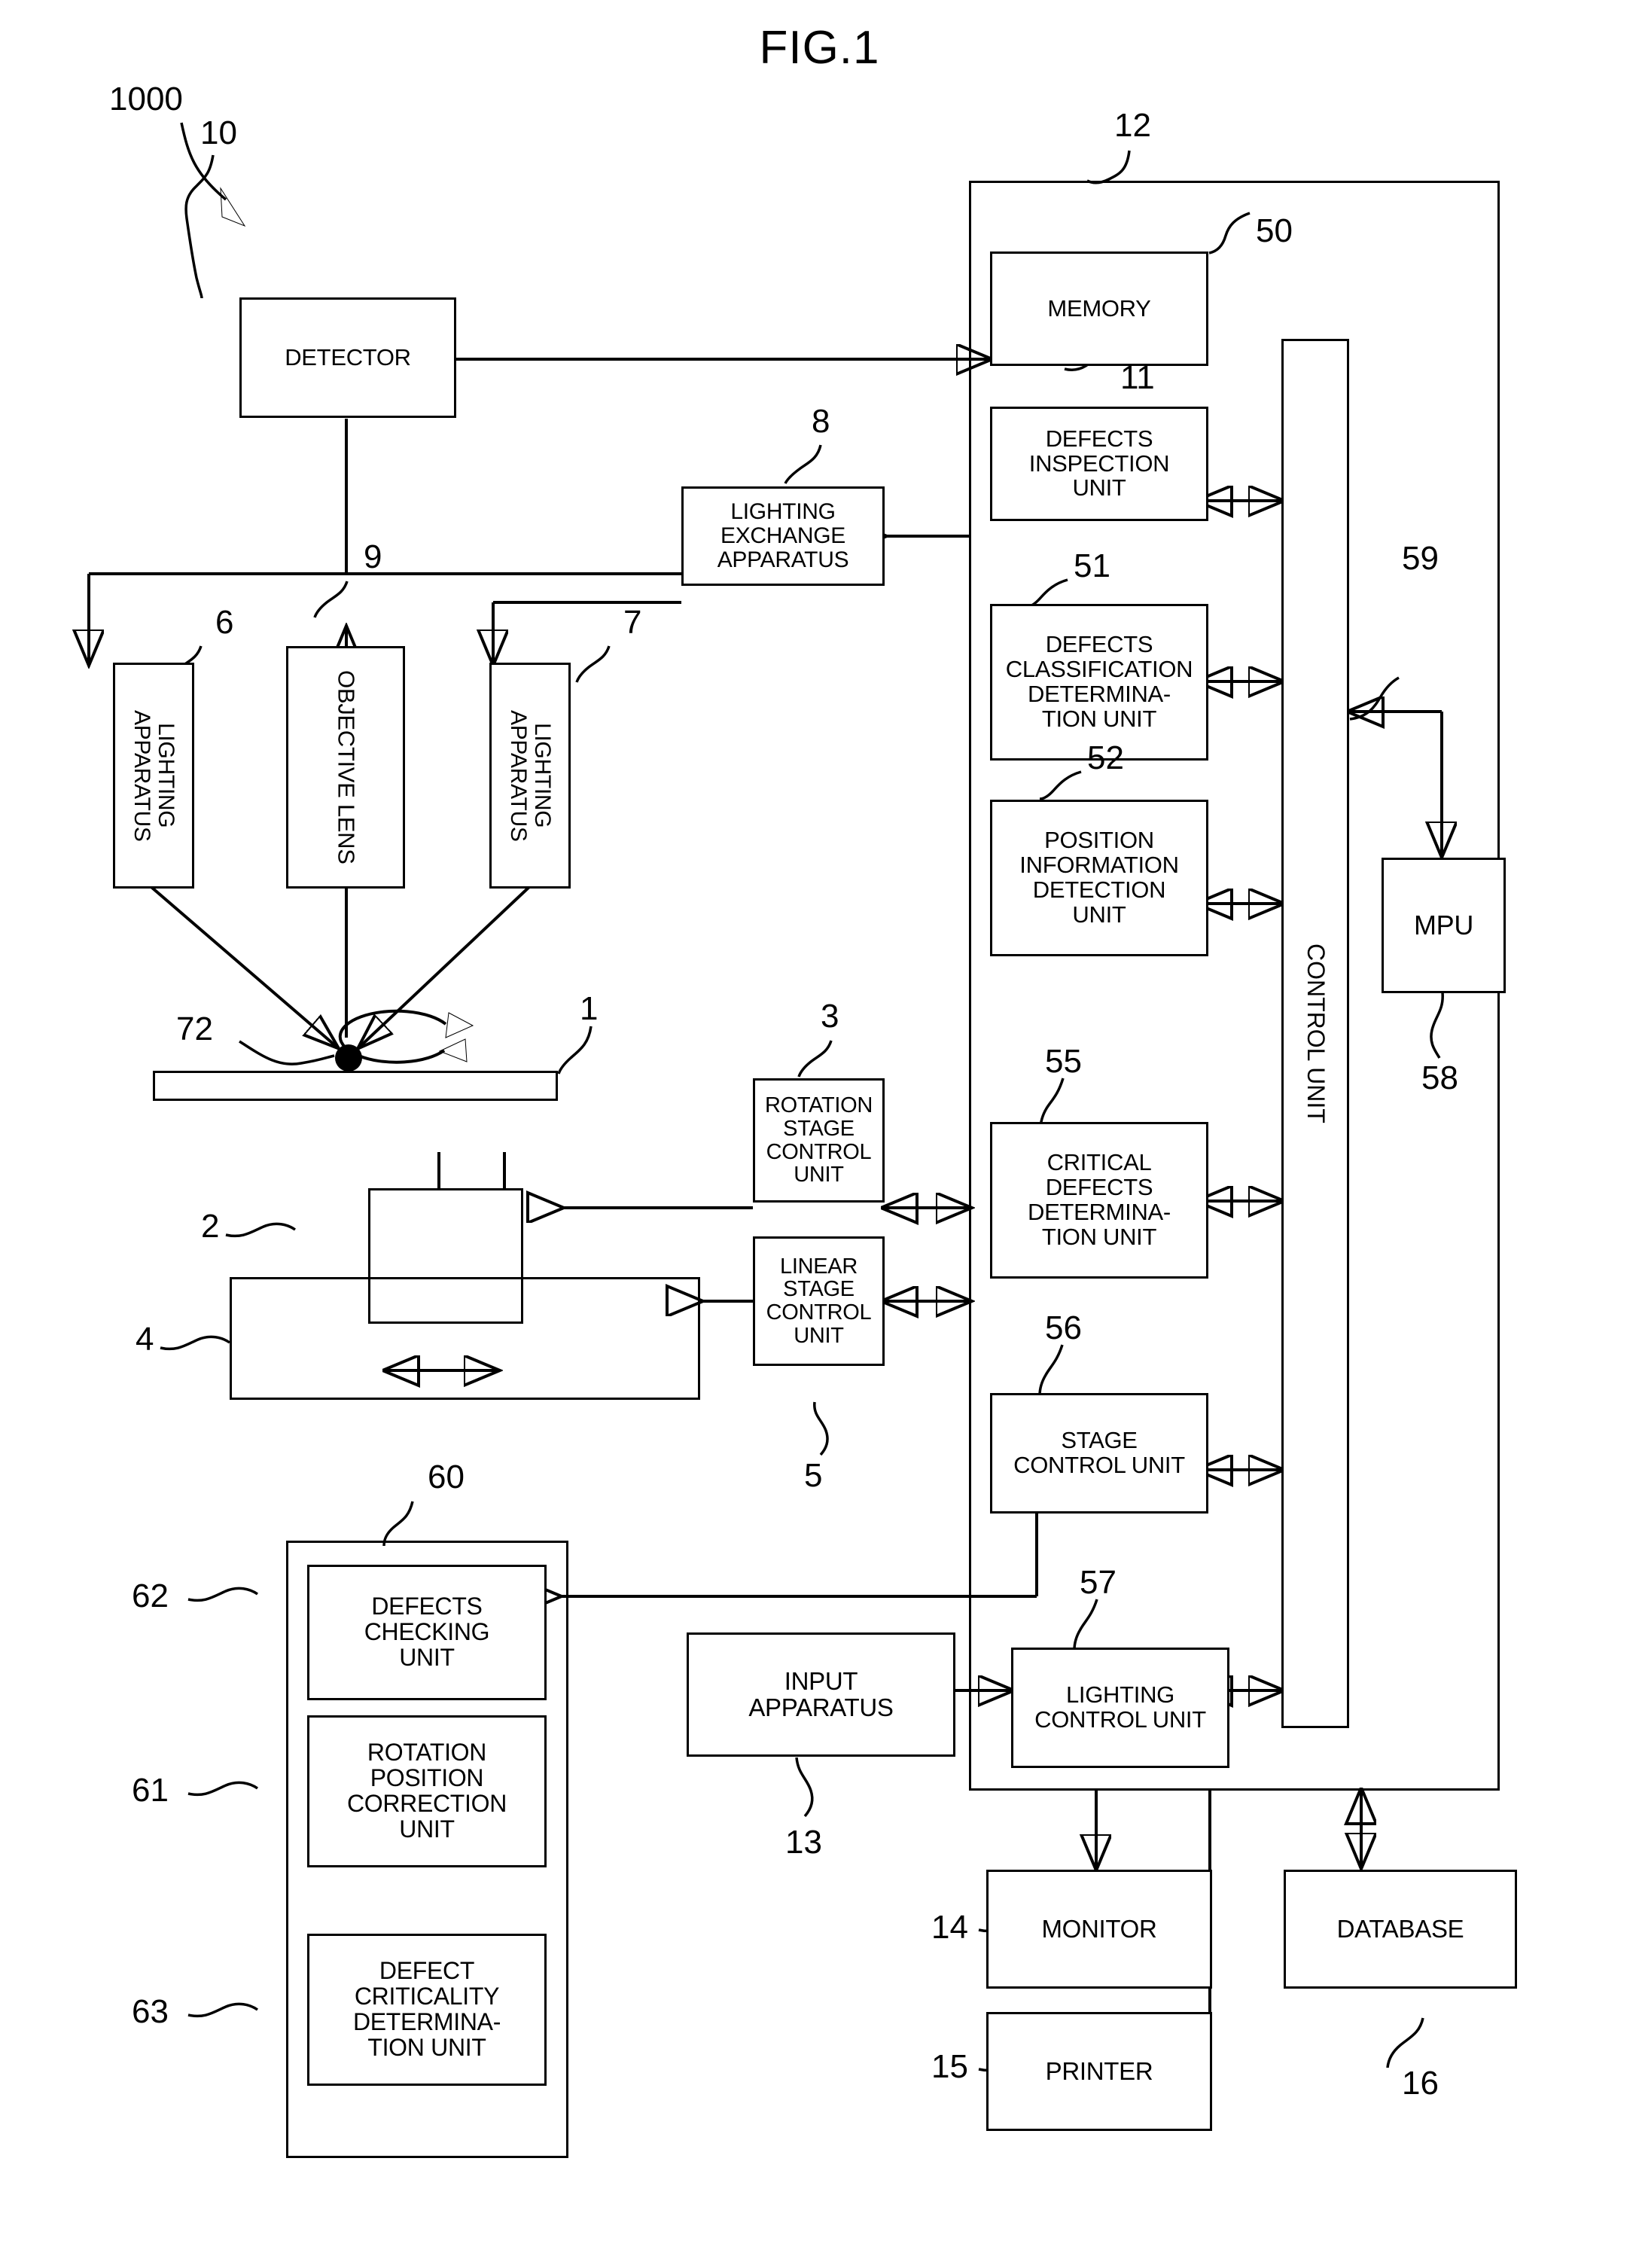 The height and width of the screenshot is (2268, 1639). What do you see at coordinates (1420, 559) in the screenshot?
I see `numeral-control-unit-bus: 59` at bounding box center [1420, 559].